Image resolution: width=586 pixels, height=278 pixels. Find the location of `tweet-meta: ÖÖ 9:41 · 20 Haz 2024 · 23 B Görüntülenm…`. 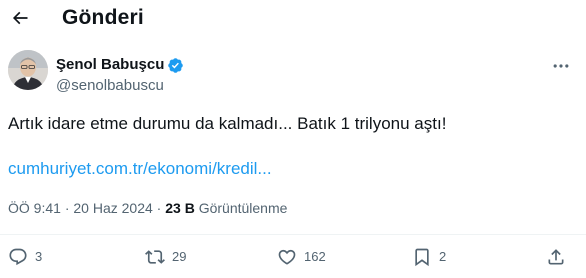

tweet-meta: ÖÖ 9:41 · 20 Haz 2024 · 23 B Görüntülenm… is located at coordinates (147, 208).